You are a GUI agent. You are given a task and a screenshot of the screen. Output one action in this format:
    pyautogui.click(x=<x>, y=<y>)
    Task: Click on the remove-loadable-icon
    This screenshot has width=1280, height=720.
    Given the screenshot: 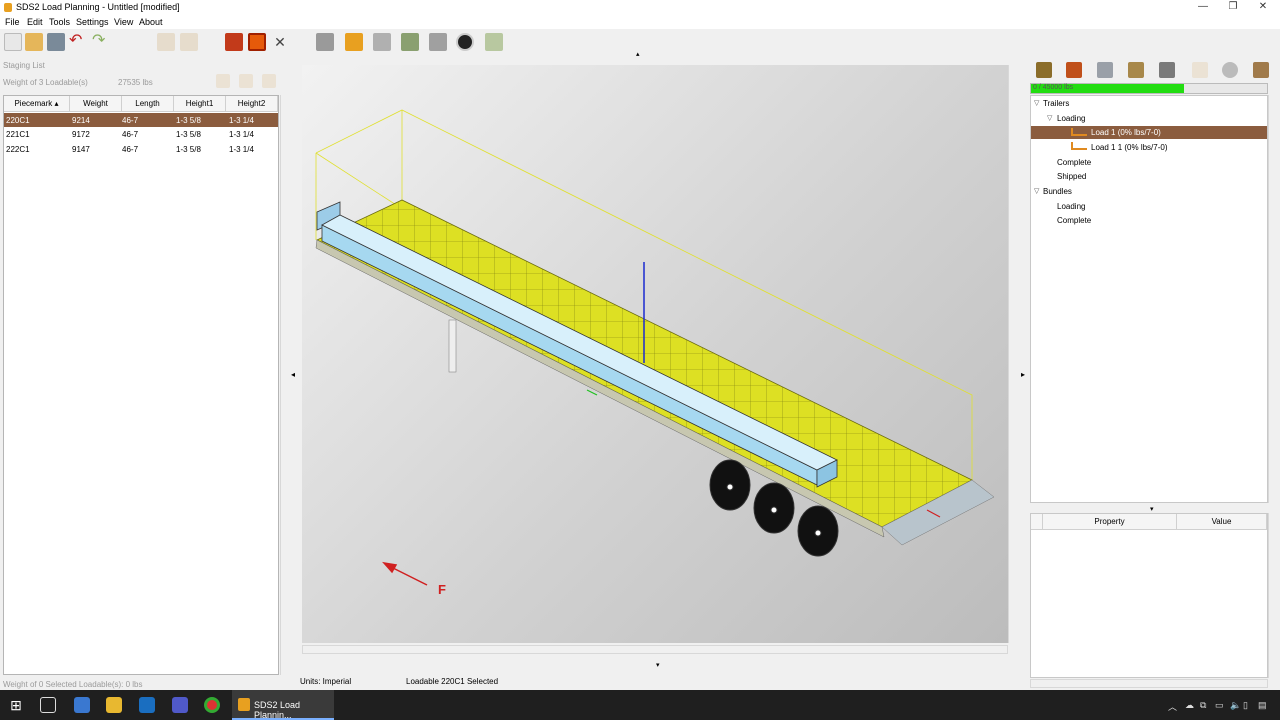 What is the action you would take?
    pyautogui.click(x=246, y=81)
    